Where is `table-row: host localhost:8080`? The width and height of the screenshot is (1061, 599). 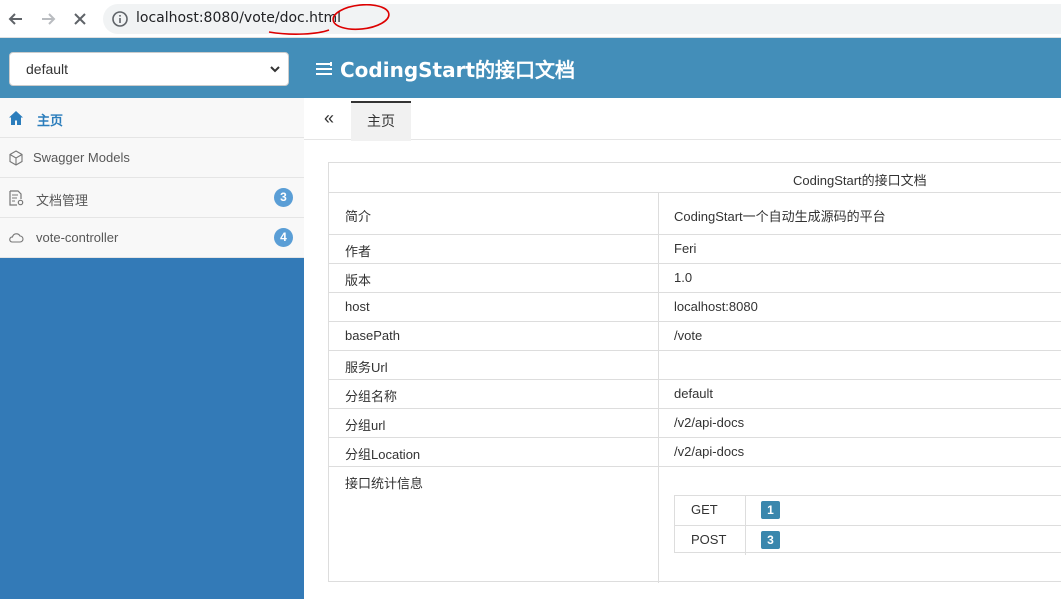 table-row: host localhost:8080 is located at coordinates (695, 307).